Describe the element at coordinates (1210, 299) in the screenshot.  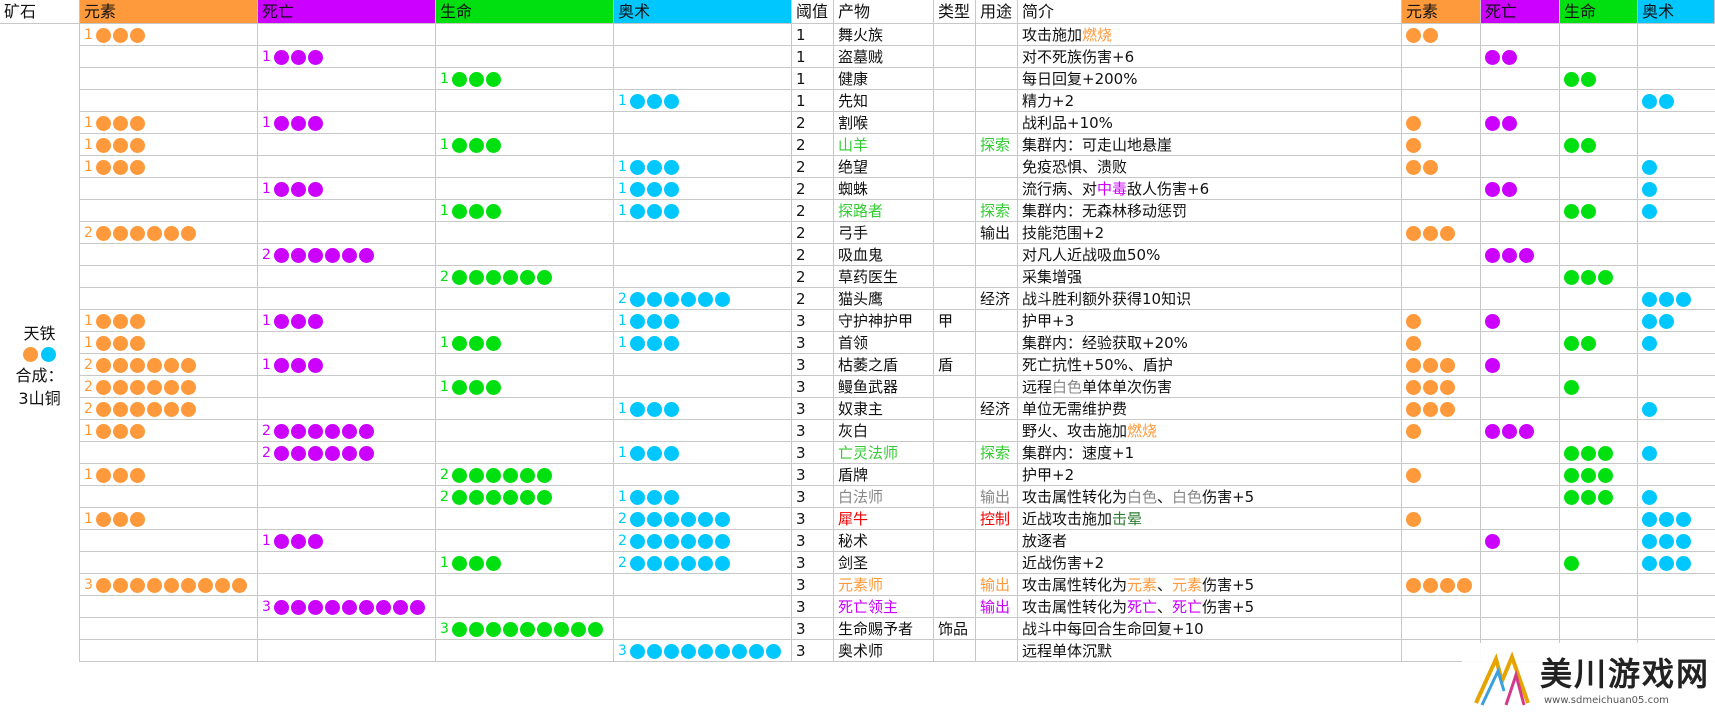
I see `description: 战斗胜利额外获得10知识` at that location.